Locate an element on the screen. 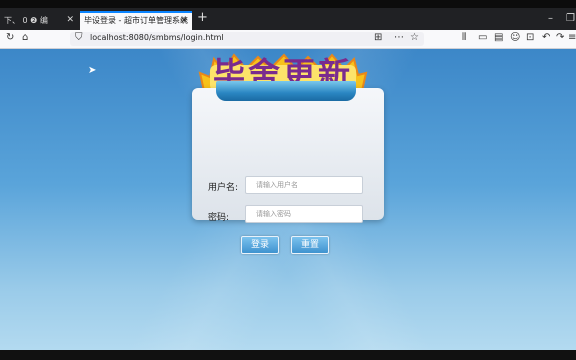 The width and height of the screenshot is (576, 360). address-bar: ⛉ localhost:8080/smbms/login.html ⊞ ⋯ ☆ is located at coordinates (247, 39).